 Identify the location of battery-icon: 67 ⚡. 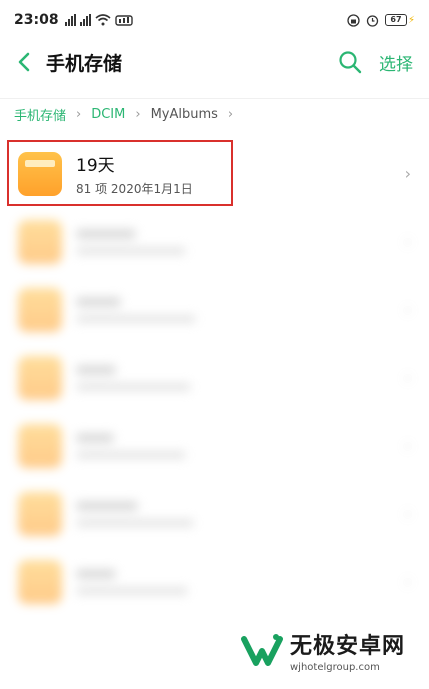
(399, 20).